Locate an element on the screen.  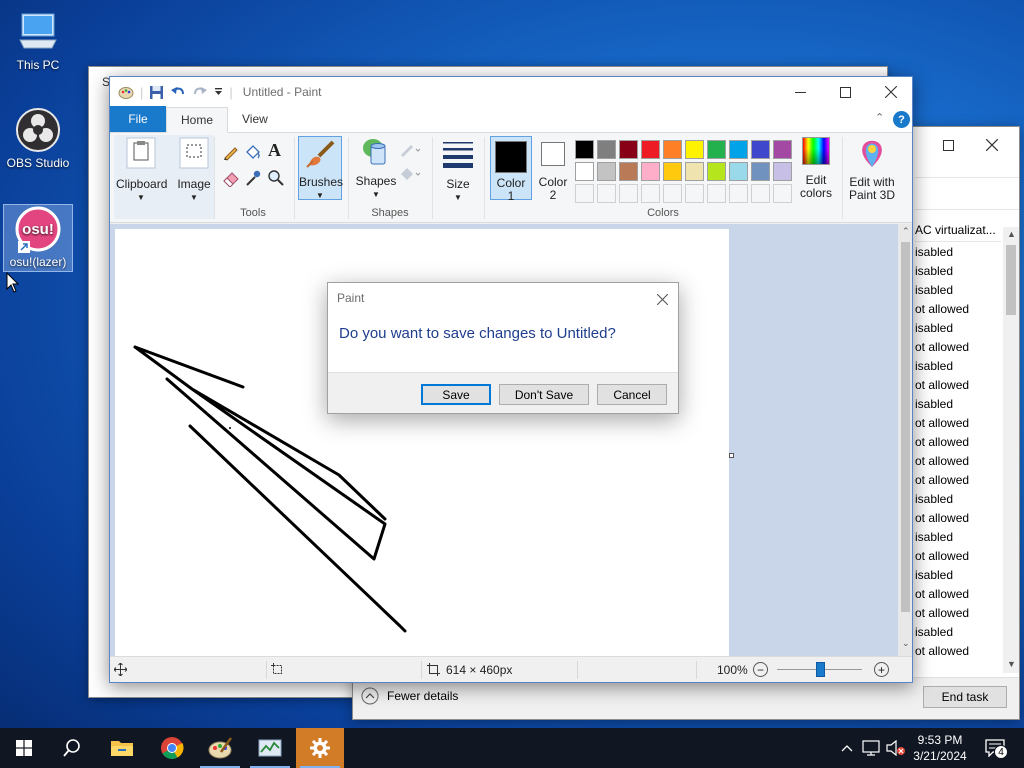
network-button is located at coordinates (871, 748).